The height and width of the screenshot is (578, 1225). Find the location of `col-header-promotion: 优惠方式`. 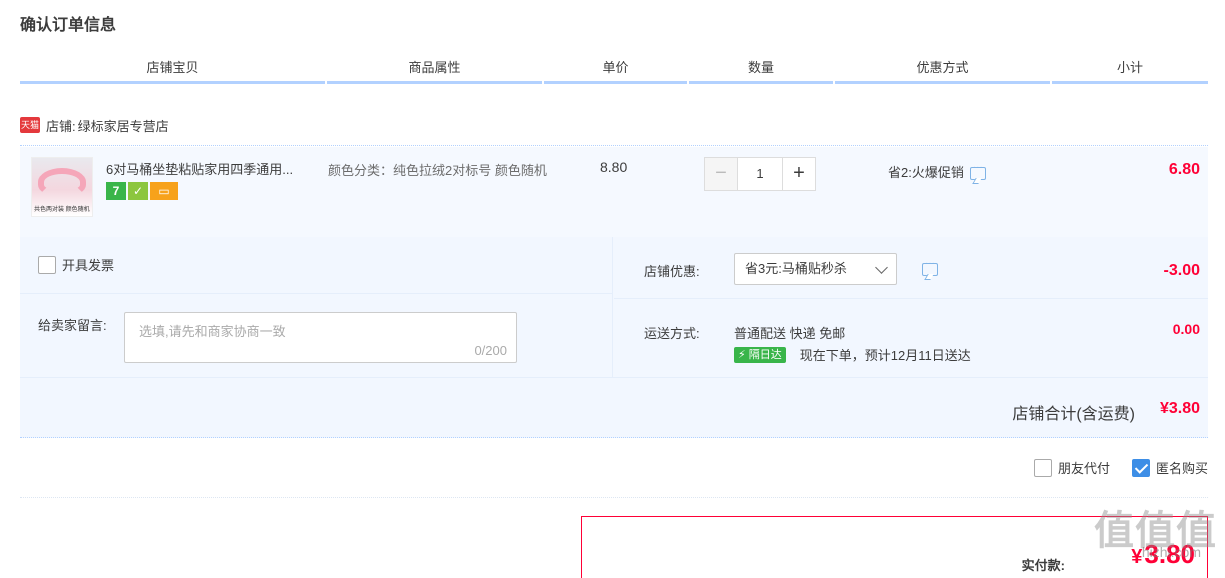

col-header-promotion: 优惠方式 is located at coordinates (942, 71).